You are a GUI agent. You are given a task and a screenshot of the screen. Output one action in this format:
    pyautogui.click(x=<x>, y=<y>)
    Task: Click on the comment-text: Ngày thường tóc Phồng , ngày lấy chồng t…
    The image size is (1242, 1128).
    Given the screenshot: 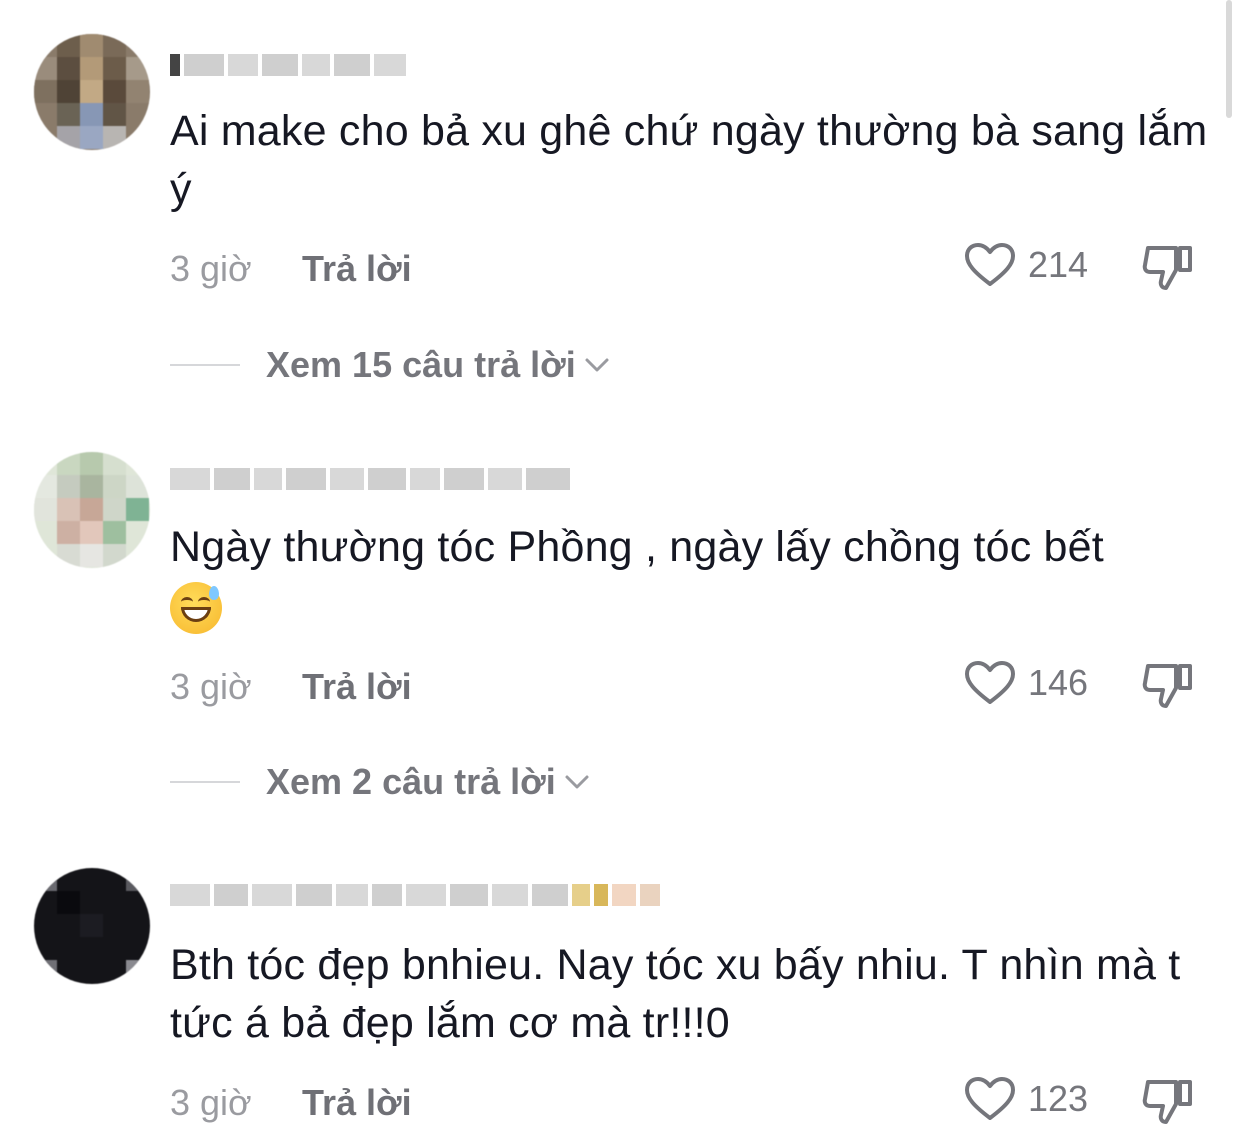 What is the action you would take?
    pyautogui.click(x=690, y=576)
    